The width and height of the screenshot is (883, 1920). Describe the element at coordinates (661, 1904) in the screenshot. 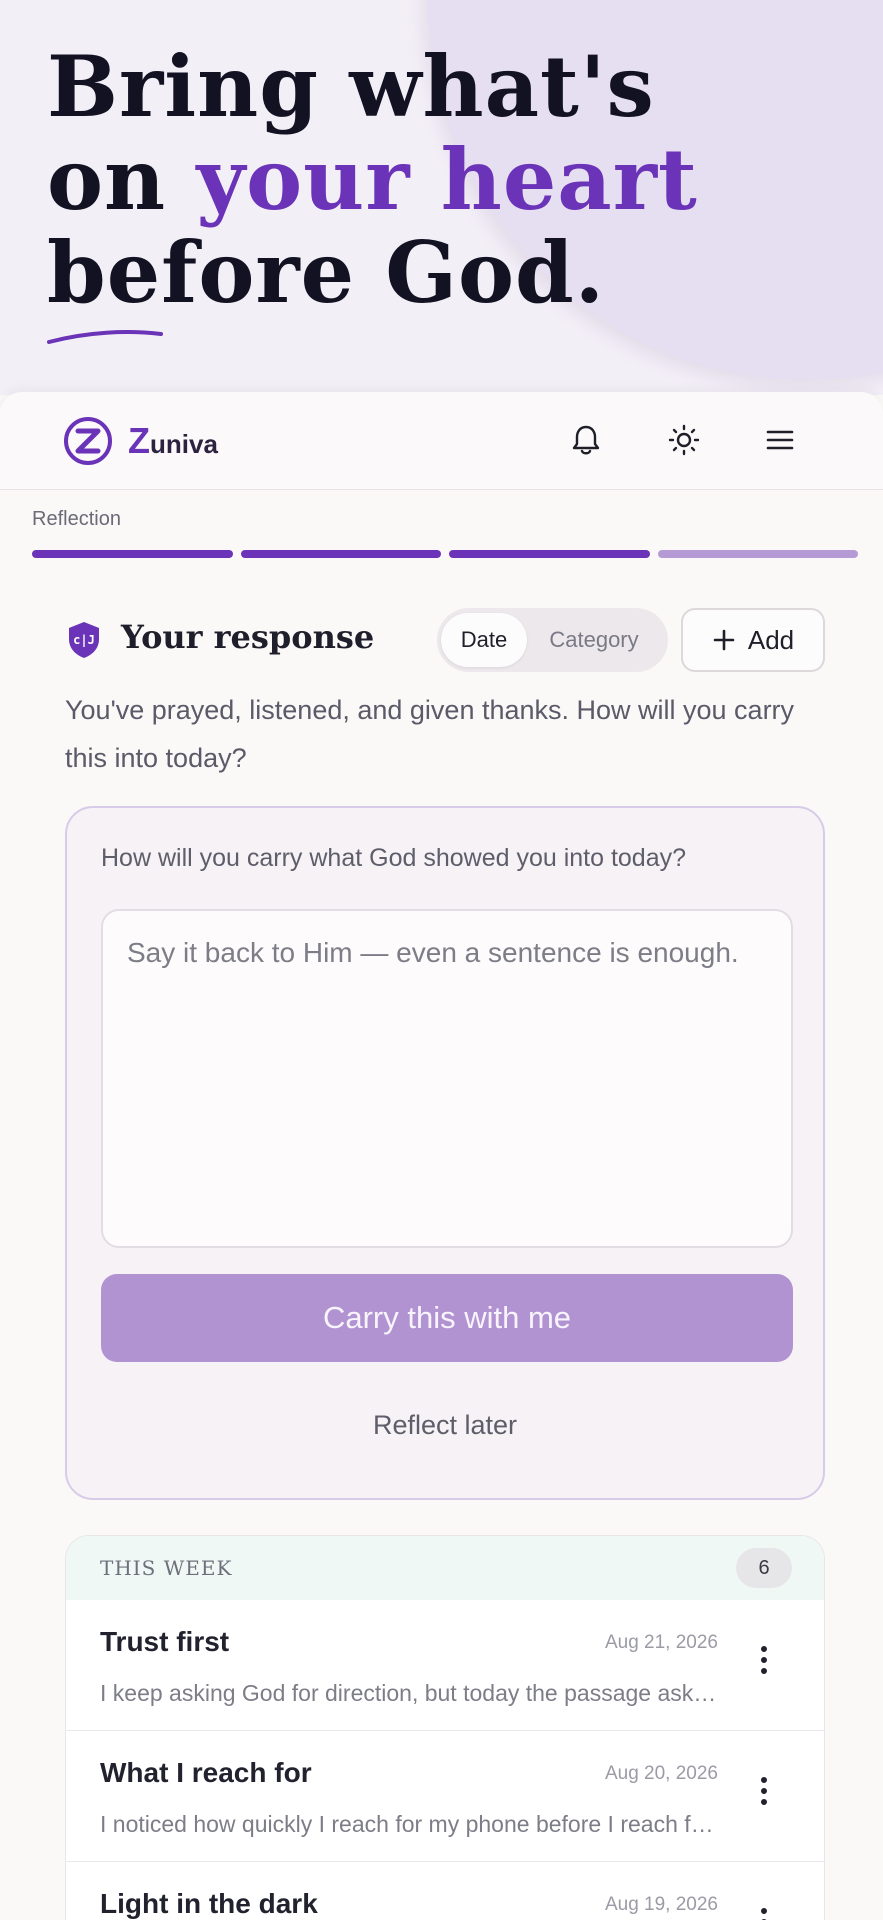

I see `entry-date: Aug 19, 2026` at that location.